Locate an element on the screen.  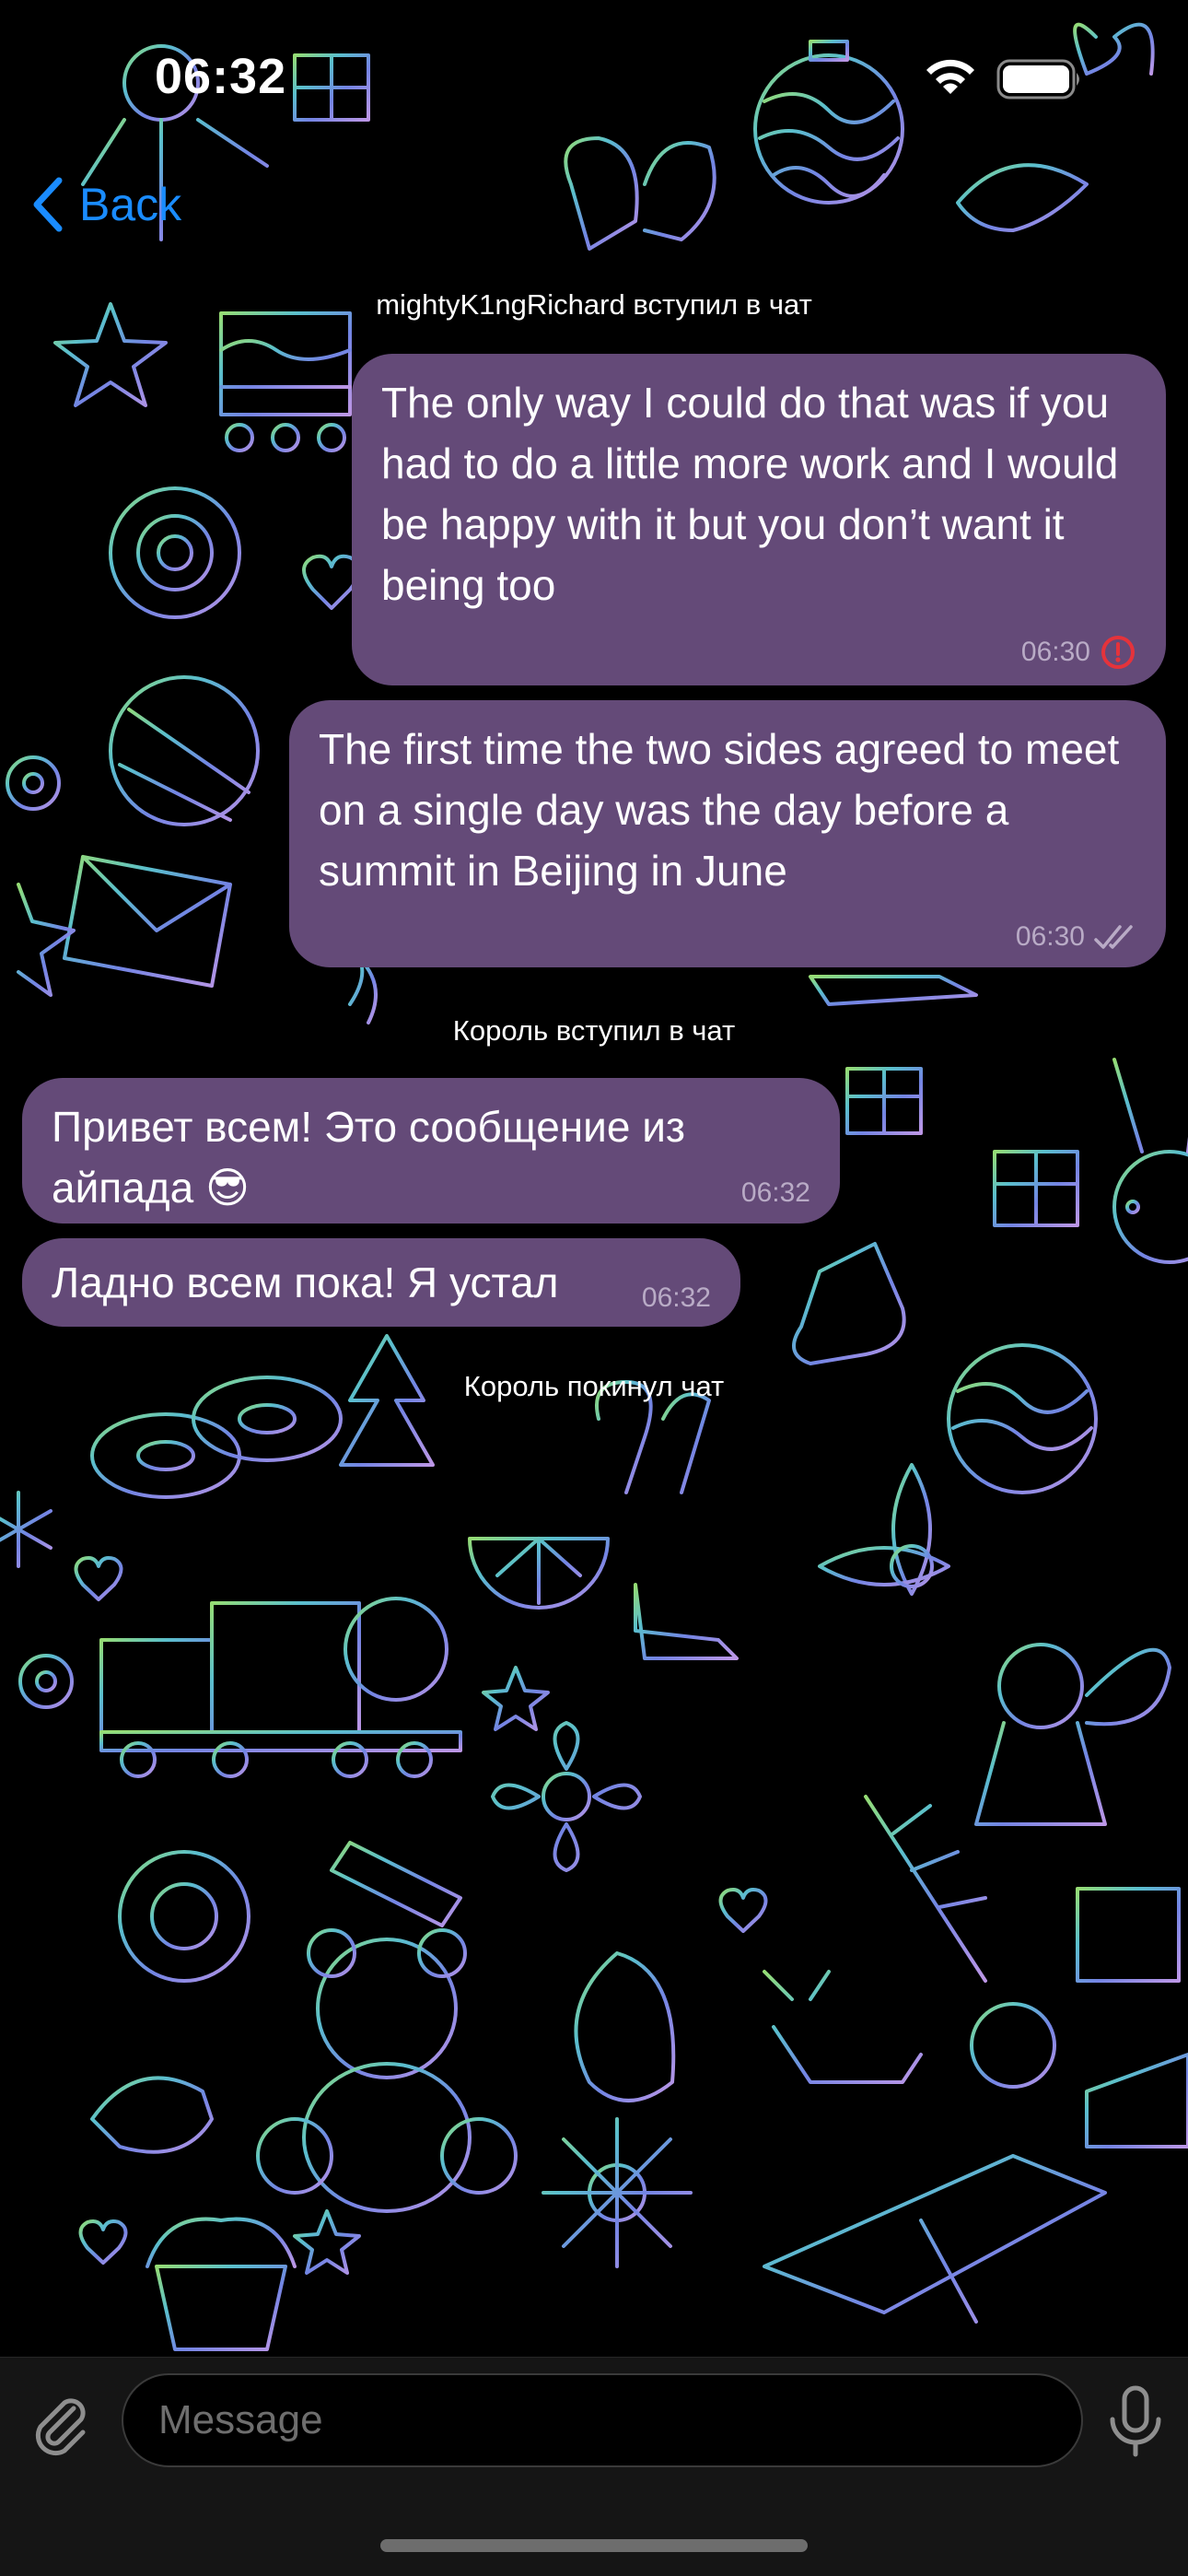
service-message-leave: Король покинул чат is located at coordinates (594, 1386).